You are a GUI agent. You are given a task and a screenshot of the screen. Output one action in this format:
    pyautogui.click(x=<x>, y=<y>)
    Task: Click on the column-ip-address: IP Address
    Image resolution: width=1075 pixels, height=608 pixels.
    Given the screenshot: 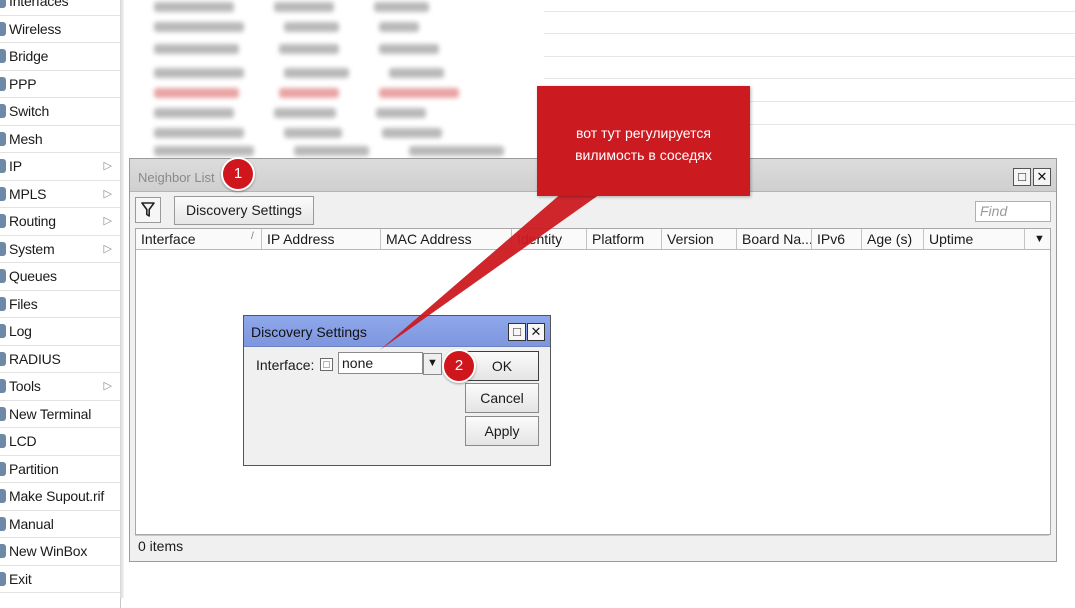 What is the action you would take?
    pyautogui.click(x=321, y=239)
    